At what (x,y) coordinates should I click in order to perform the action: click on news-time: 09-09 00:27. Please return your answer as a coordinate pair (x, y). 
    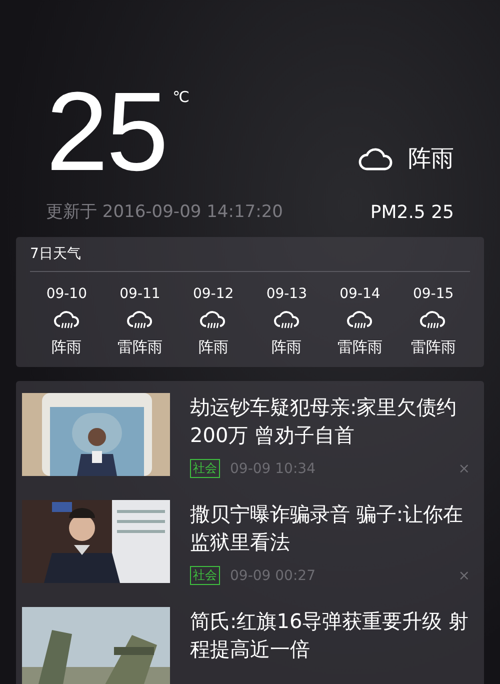
    Looking at the image, I should click on (273, 576).